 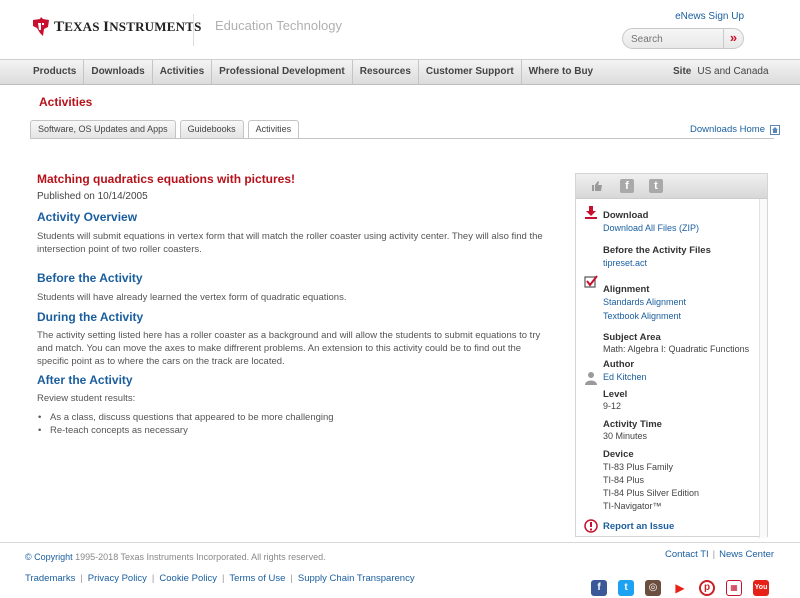 I want to click on trademarks-link: Trademarks, so click(x=50, y=578).